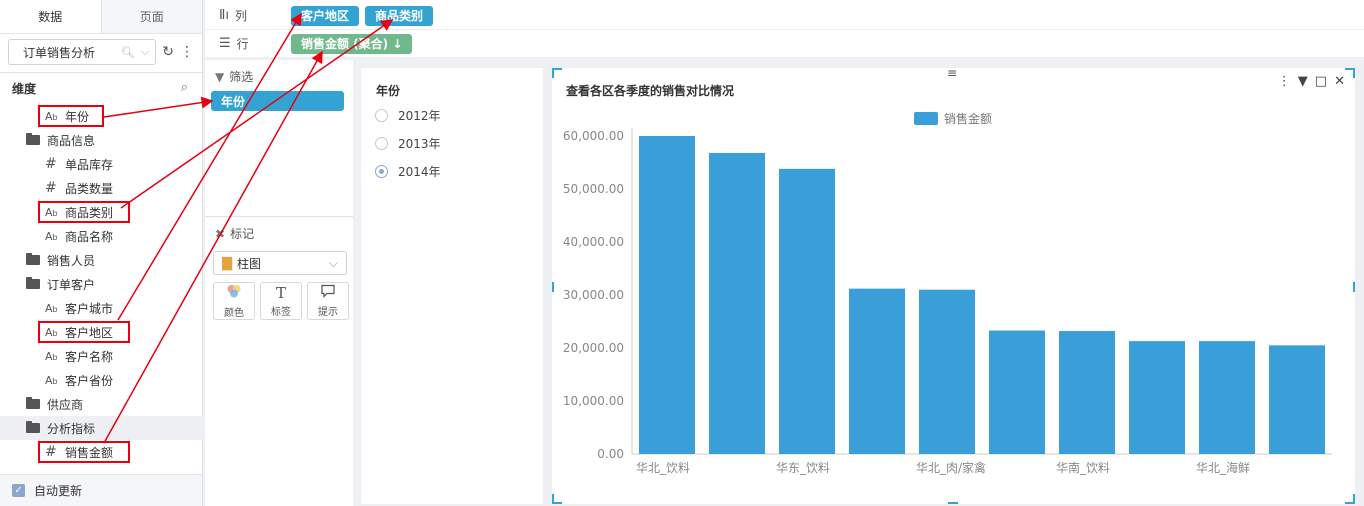 The height and width of the screenshot is (506, 1364). Describe the element at coordinates (408, 171) in the screenshot. I see `year-option: 2014年` at that location.